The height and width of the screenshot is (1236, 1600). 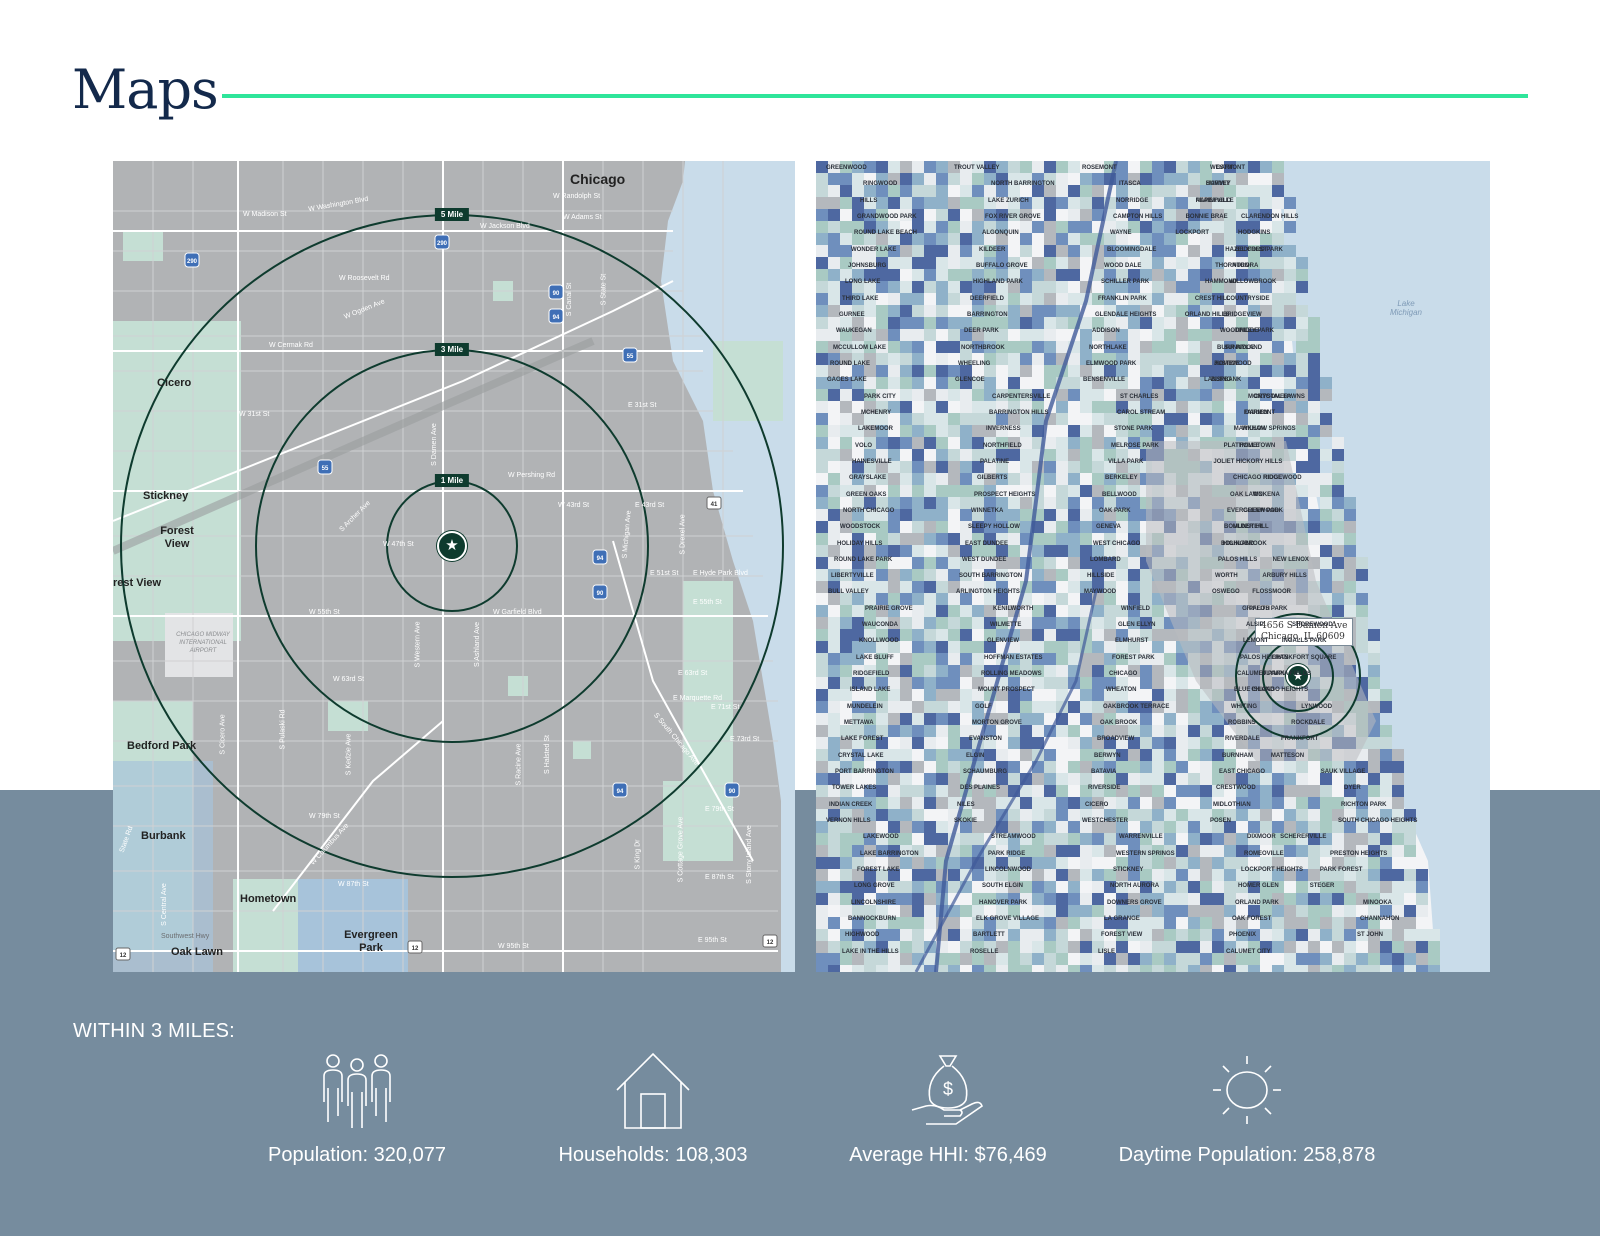 What do you see at coordinates (693, 673) in the screenshot?
I see `street-label: E 63rd St` at bounding box center [693, 673].